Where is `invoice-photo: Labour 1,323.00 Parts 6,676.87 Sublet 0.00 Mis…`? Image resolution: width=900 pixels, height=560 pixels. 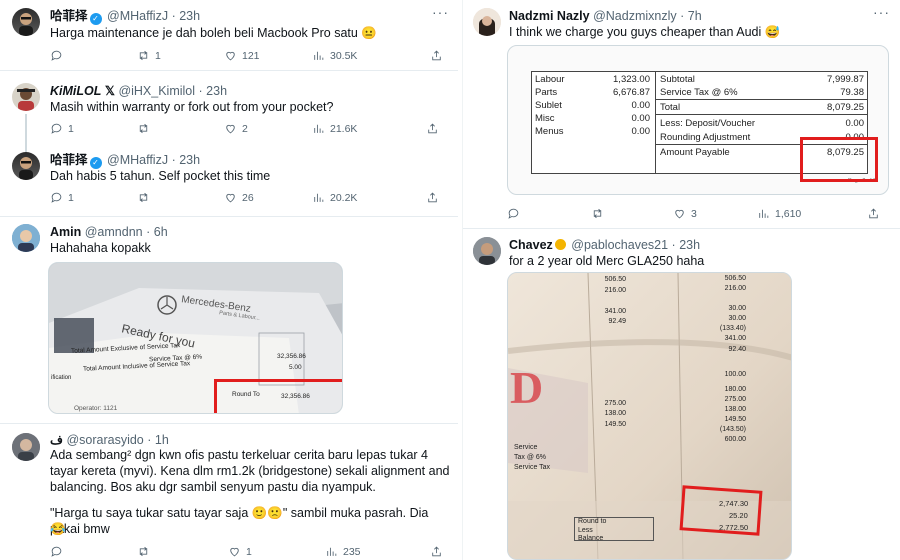 invoice-photo: Labour 1,323.00 Parts 6,676.87 Sublet 0.00 Mis… is located at coordinates (698, 120).